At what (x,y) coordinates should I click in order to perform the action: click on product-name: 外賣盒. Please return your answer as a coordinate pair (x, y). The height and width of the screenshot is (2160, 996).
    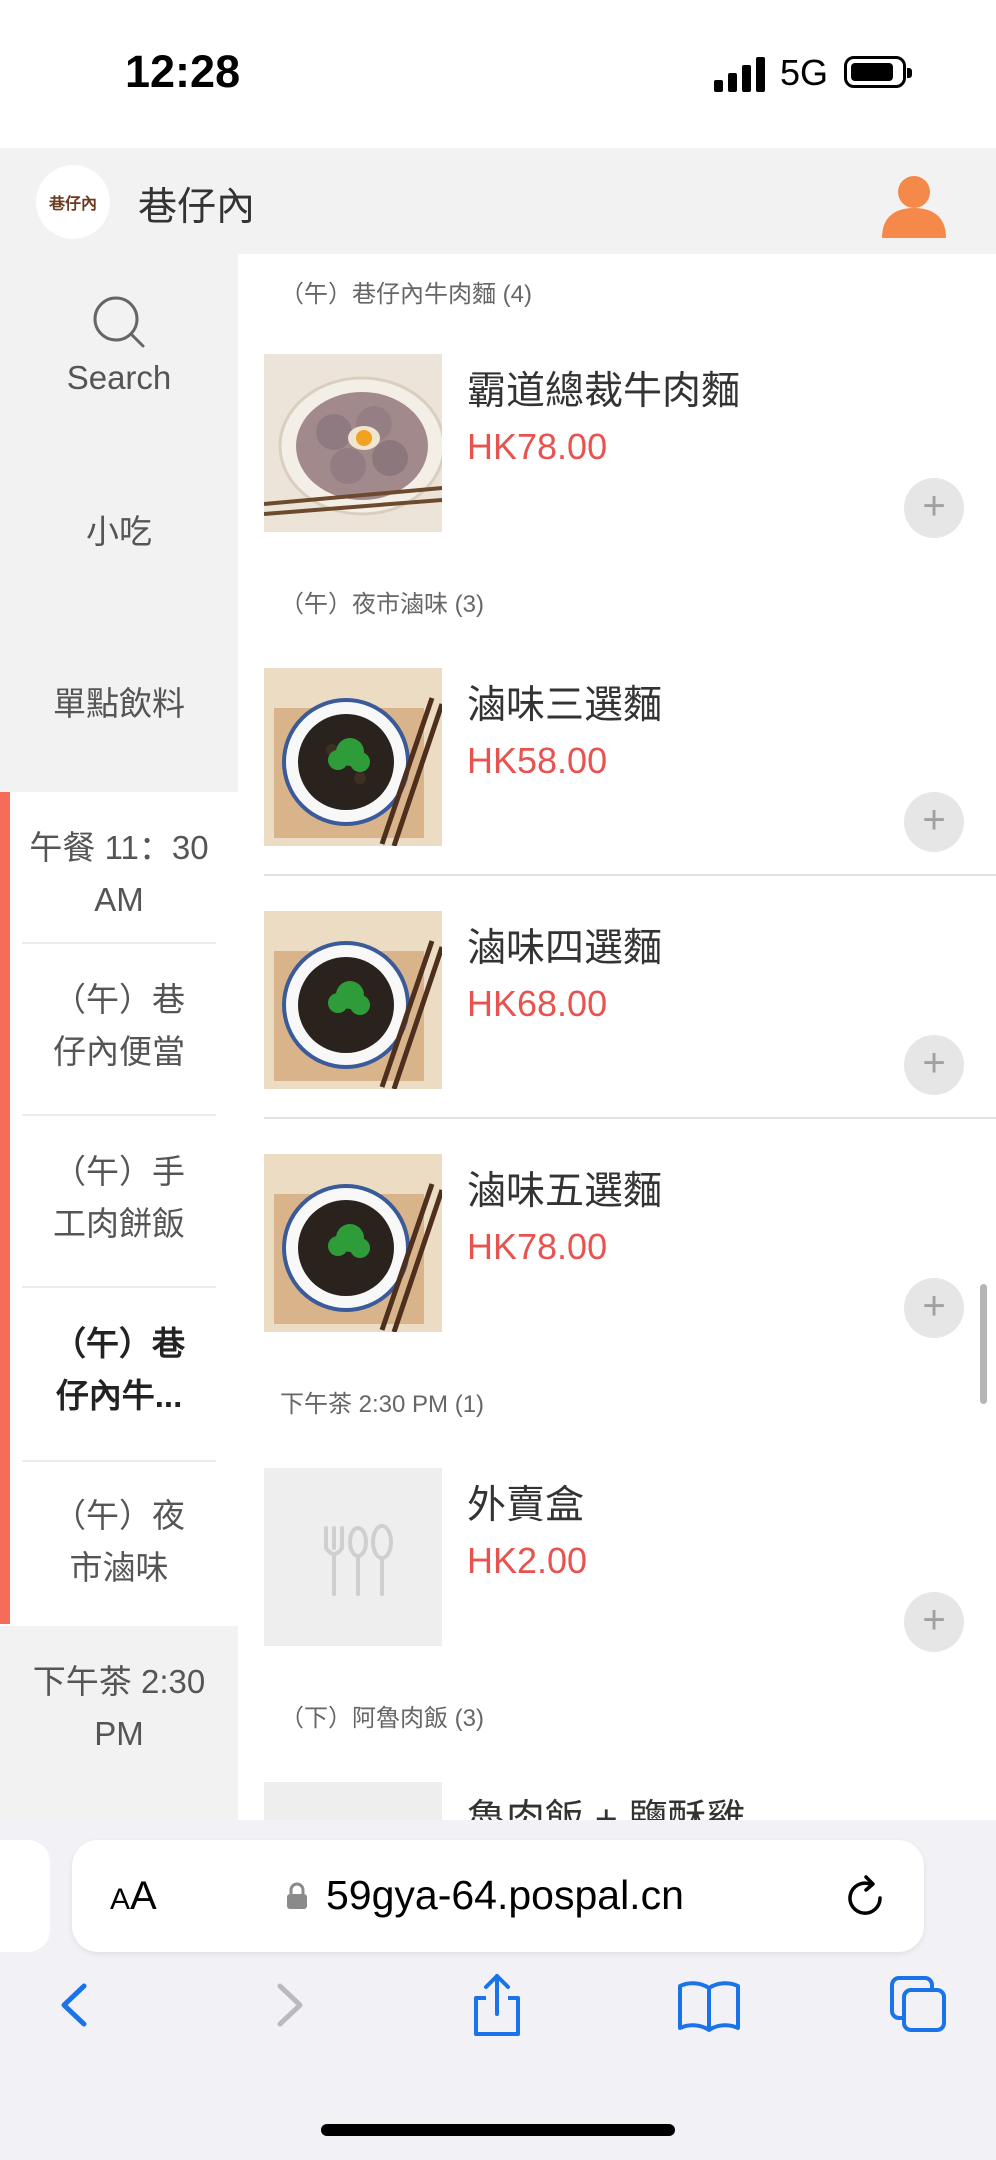
    Looking at the image, I should click on (525, 1502).